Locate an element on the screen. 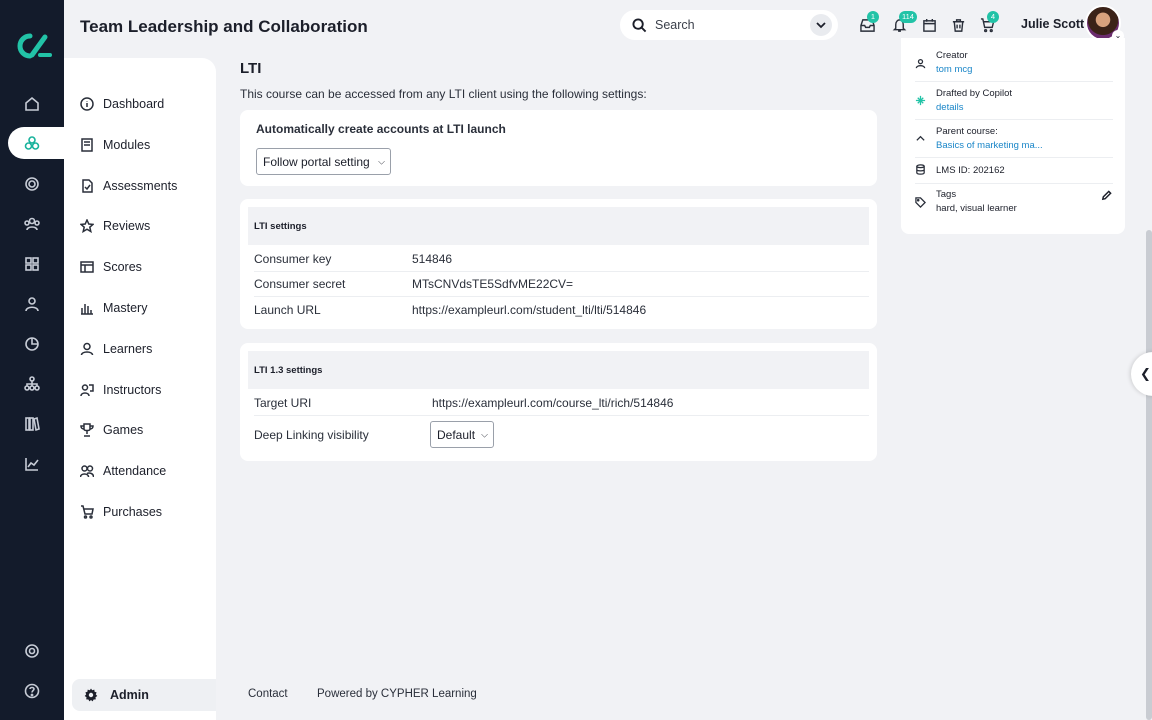  search-input: Search is located at coordinates (729, 25).